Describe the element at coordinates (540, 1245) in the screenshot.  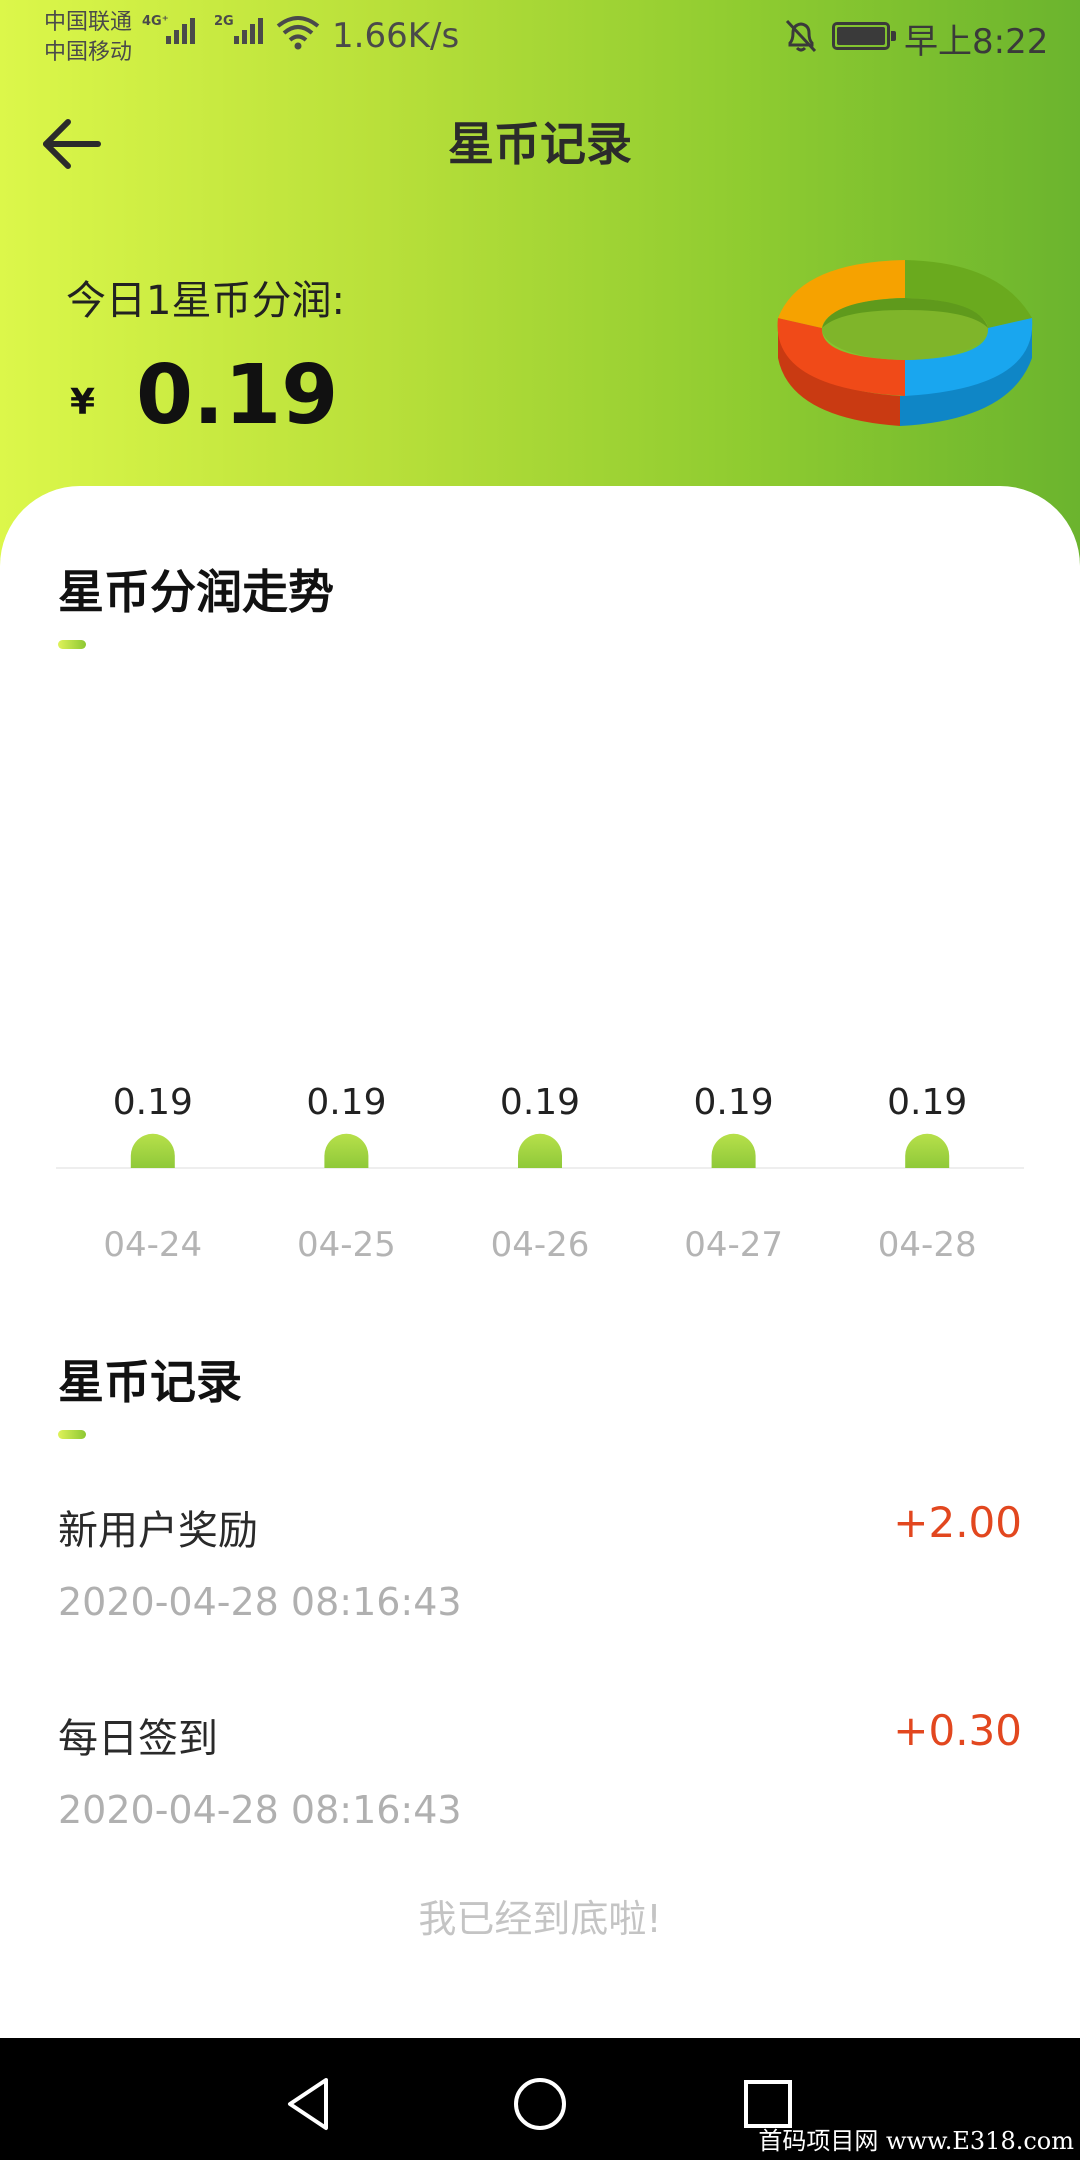
I see `x-tick-label: 04-26` at that location.